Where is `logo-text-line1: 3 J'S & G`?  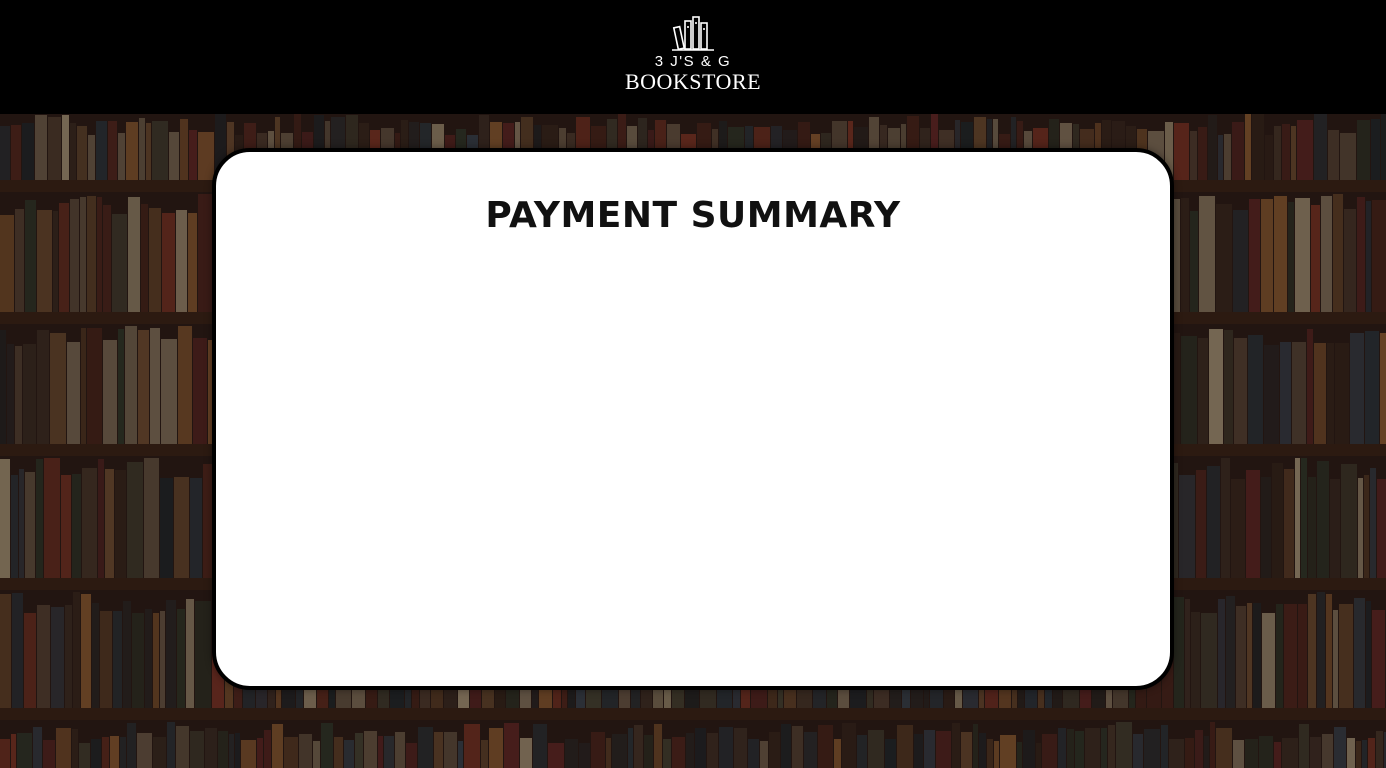
logo-text-line1: 3 J'S & G is located at coordinates (693, 61).